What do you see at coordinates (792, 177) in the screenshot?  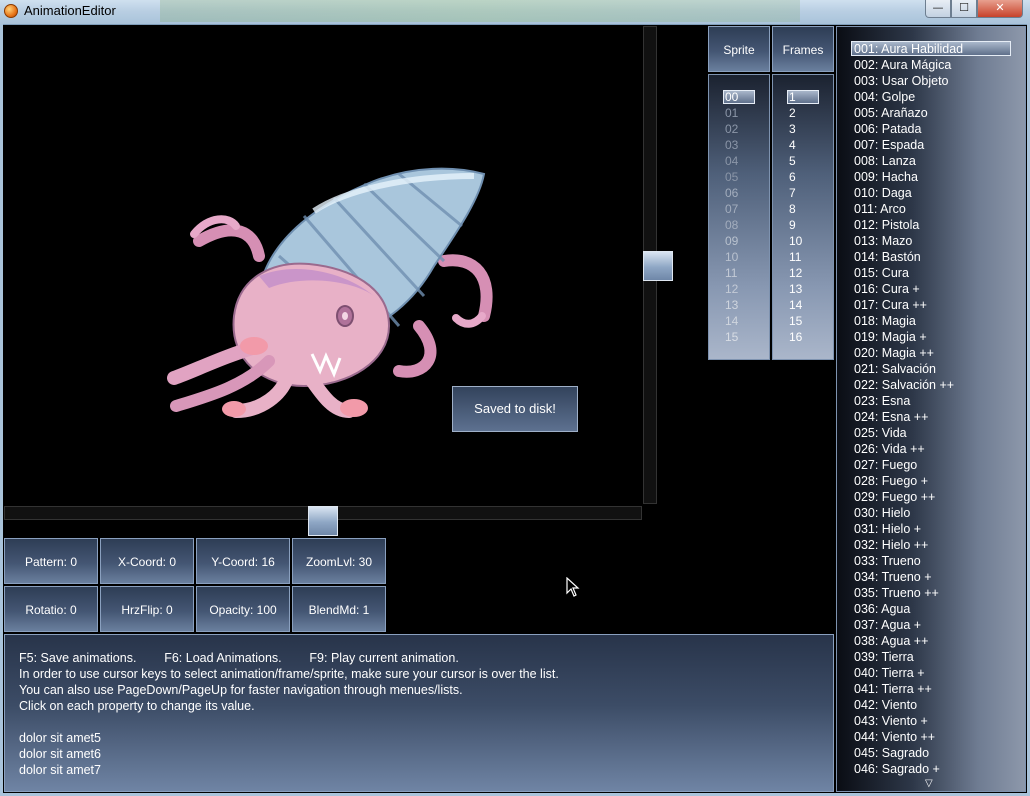 I see `frame-list-item: 6` at bounding box center [792, 177].